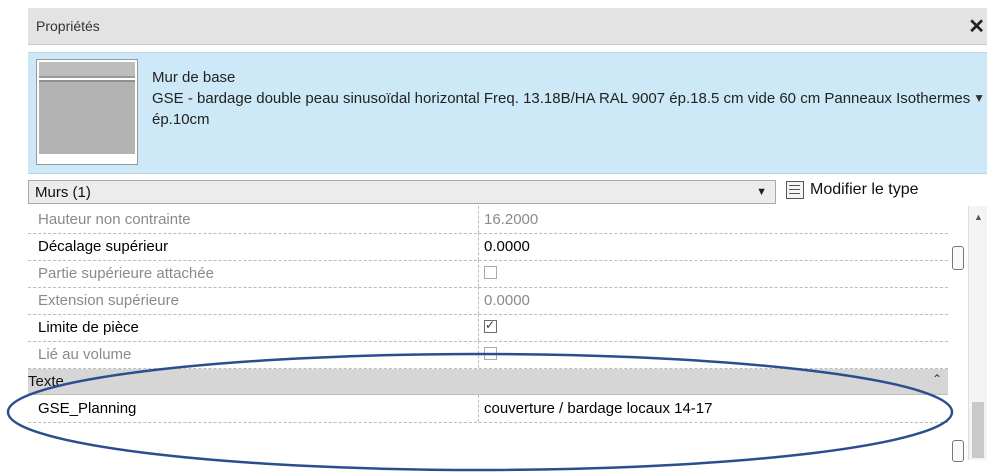 Image resolution: width=987 pixels, height=476 pixels. I want to click on property-name: Partie supérieure attachée, so click(126, 273).